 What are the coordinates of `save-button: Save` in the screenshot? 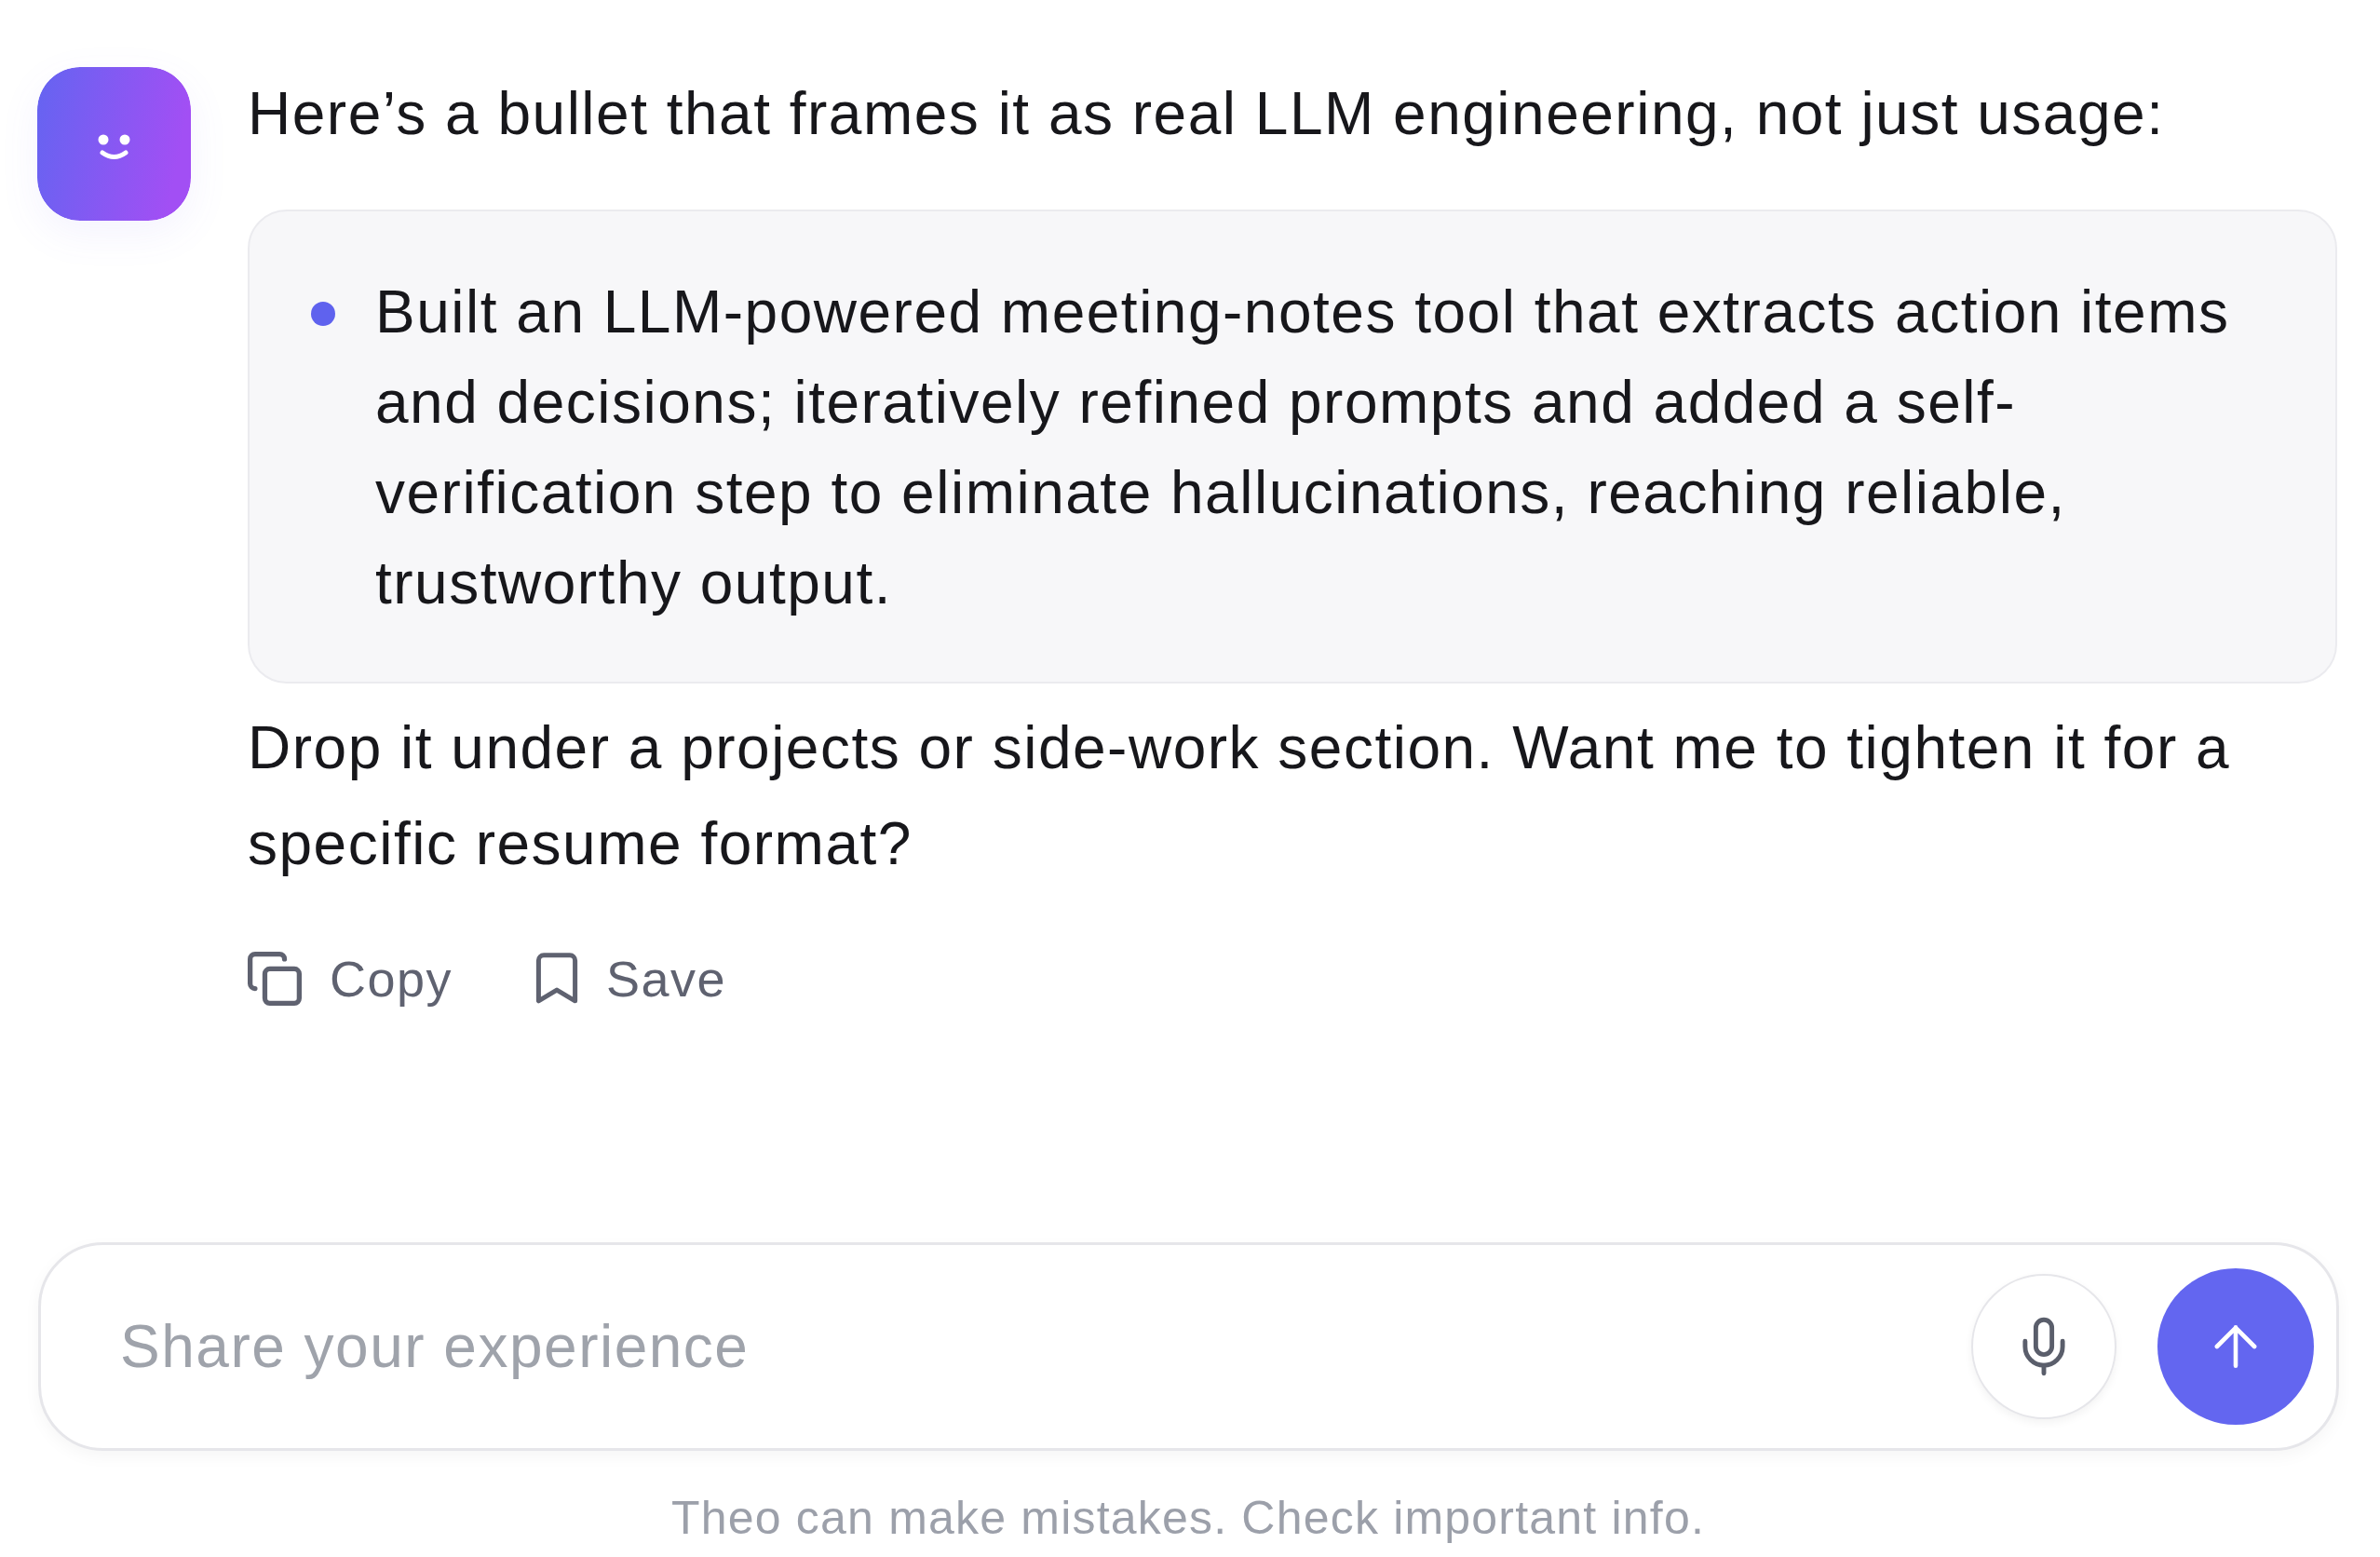 It's located at (631, 979).